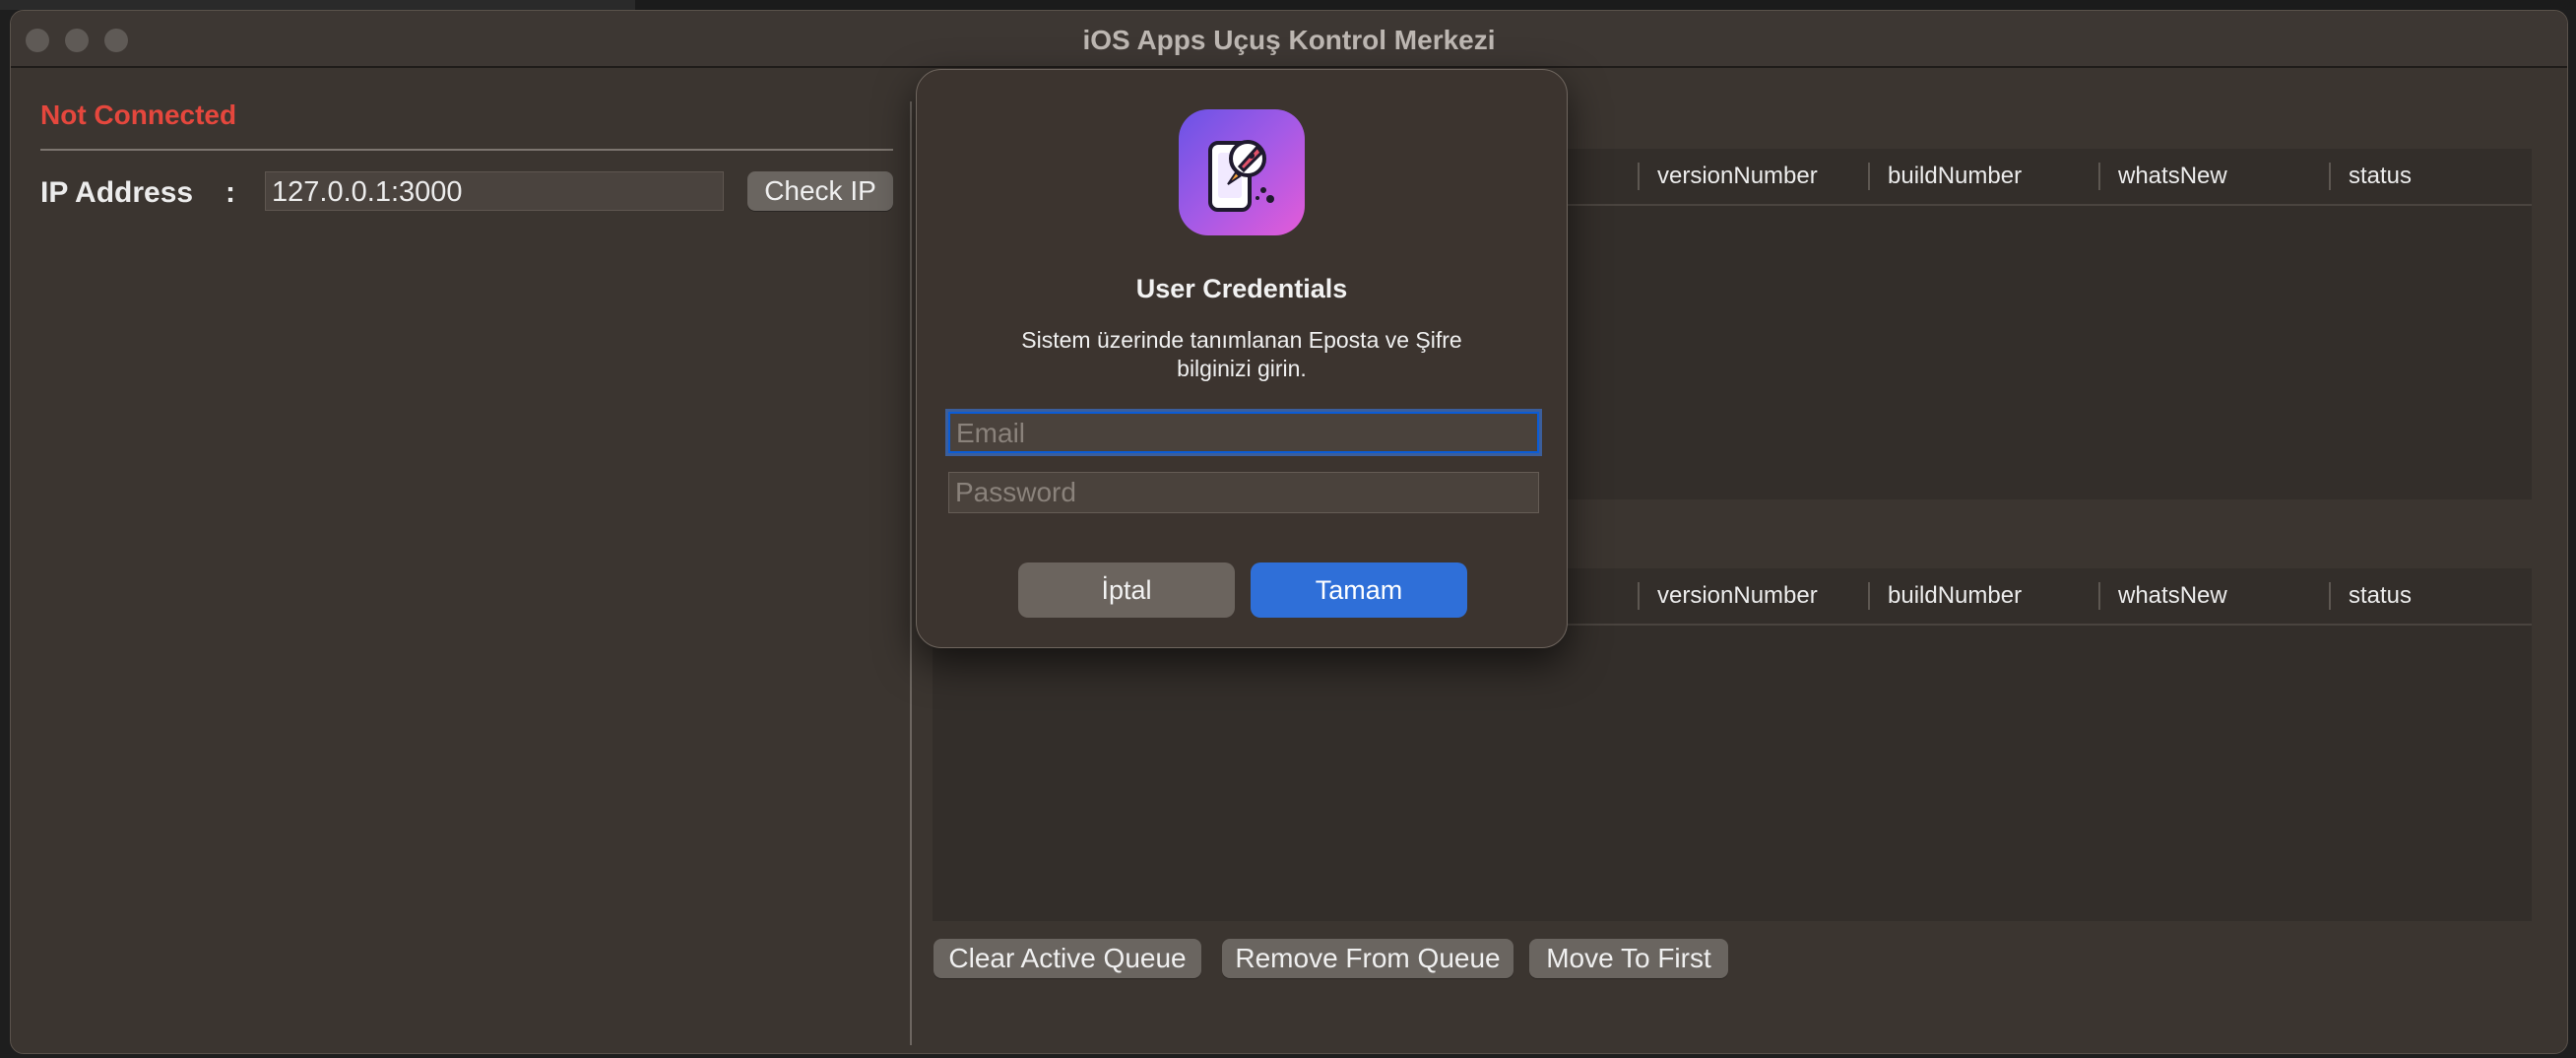 The image size is (2576, 1058). What do you see at coordinates (1015, 492) in the screenshot?
I see `password-placeholder: Password` at bounding box center [1015, 492].